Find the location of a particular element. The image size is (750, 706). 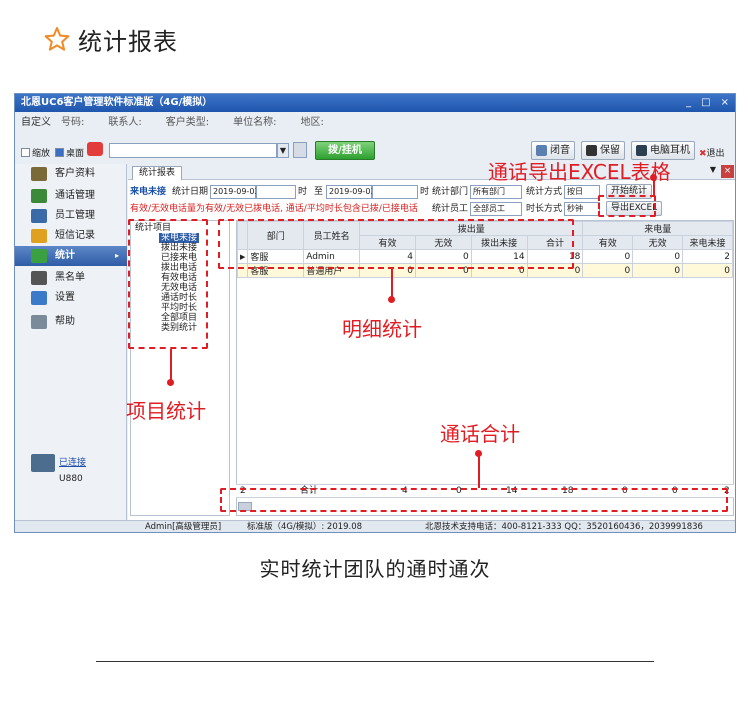

table-cell: 2 is located at coordinates (707, 256).